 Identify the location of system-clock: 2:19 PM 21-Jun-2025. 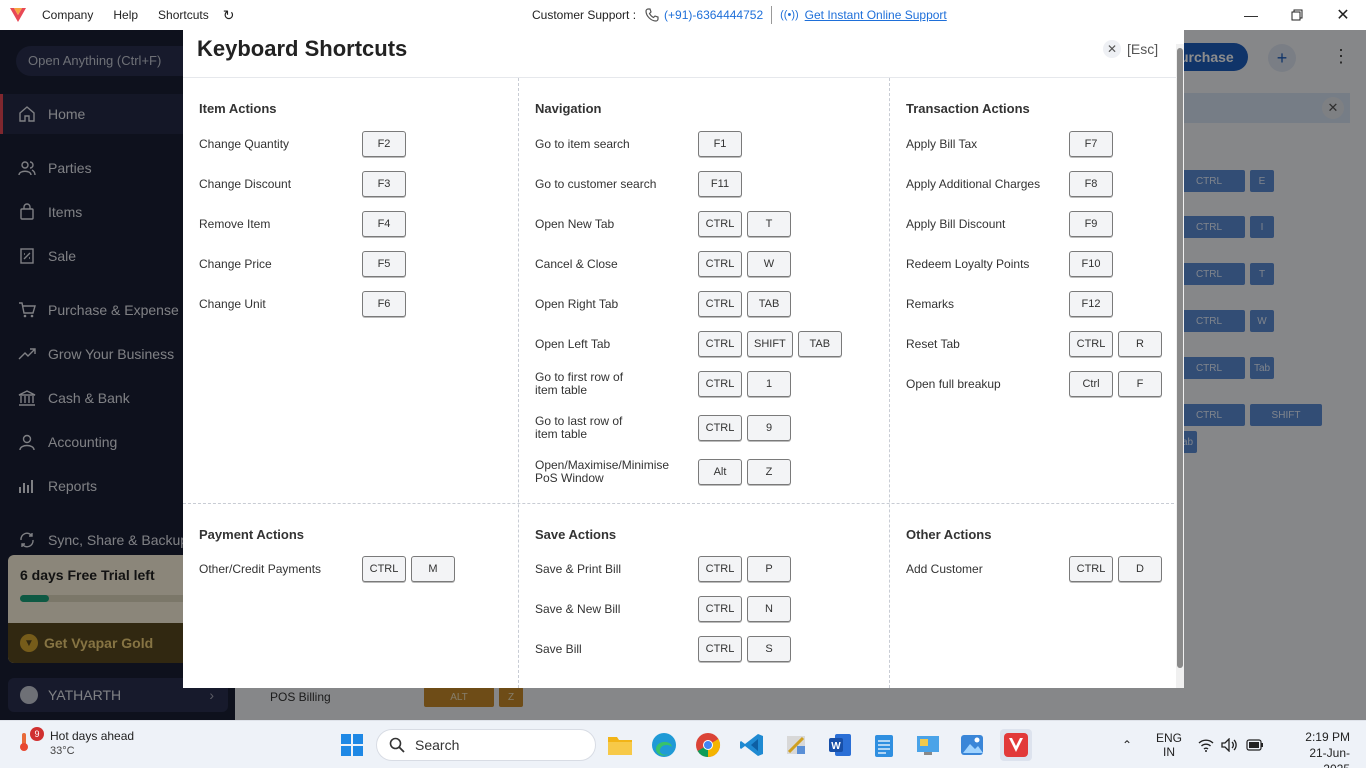
(1320, 748).